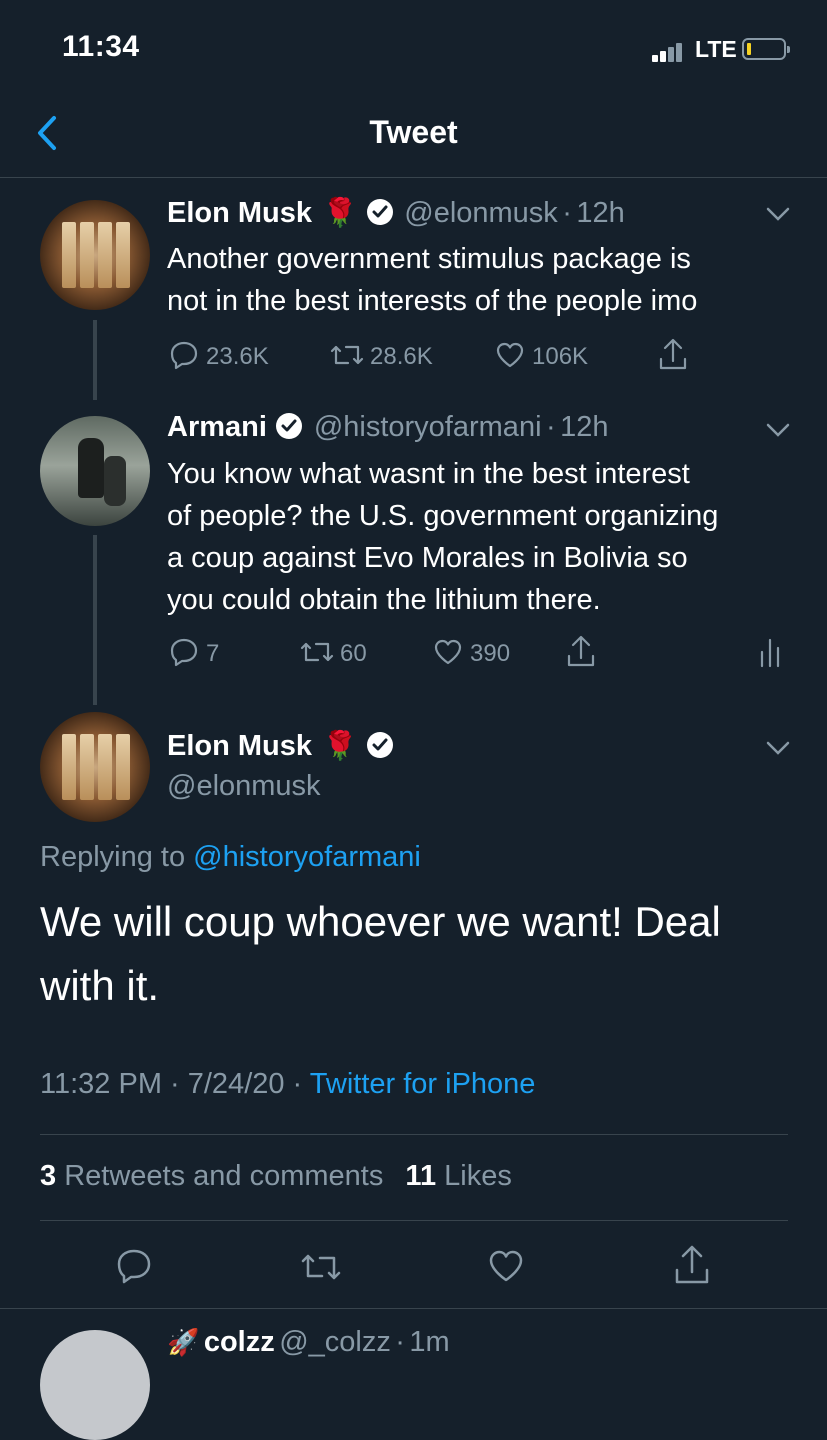 The width and height of the screenshot is (827, 1440). What do you see at coordinates (413, 132) in the screenshot?
I see `page-title: Tweet` at bounding box center [413, 132].